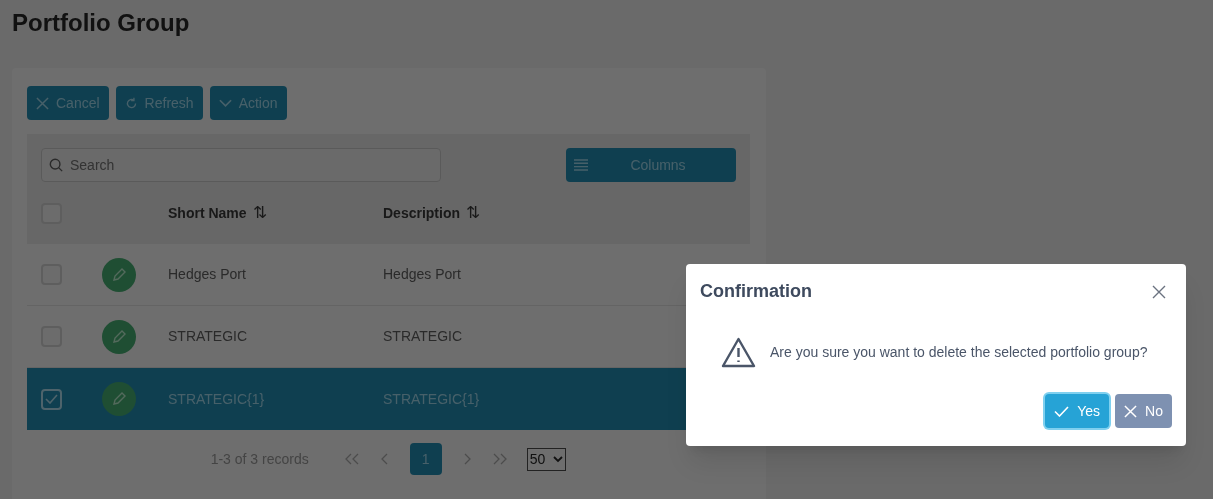 The width and height of the screenshot is (1213, 499). I want to click on refresh-icon, so click(131, 103).